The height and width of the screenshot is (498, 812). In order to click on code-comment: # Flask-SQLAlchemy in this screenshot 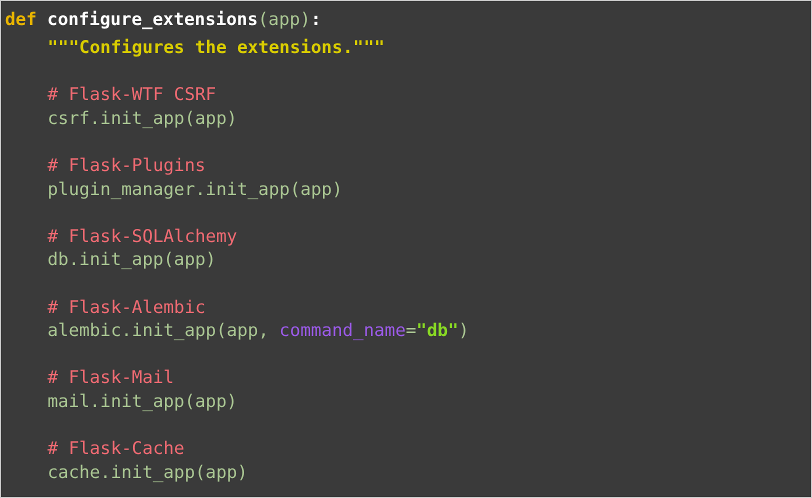, I will do `click(143, 237)`.